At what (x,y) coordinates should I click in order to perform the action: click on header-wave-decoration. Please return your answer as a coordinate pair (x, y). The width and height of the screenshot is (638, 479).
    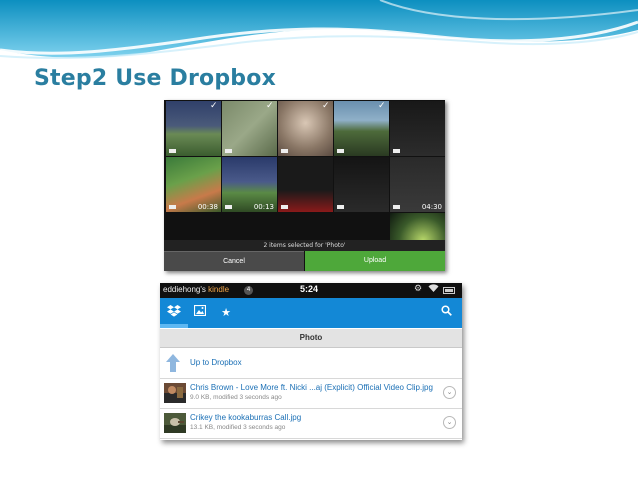
    Looking at the image, I should click on (319, 30).